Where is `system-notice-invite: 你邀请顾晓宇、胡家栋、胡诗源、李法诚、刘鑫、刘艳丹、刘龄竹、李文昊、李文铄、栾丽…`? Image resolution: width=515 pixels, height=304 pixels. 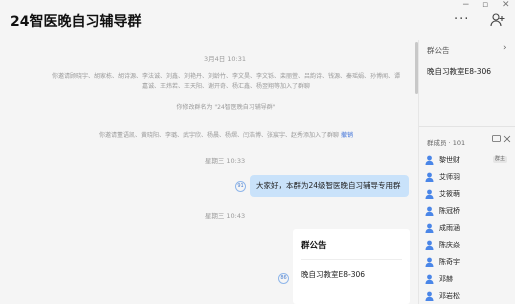 system-notice-invite: 你邀请顾晓宇、胡家栋、胡诗源、李法诚、刘鑫、刘艳丹、刘龄竹、李文昊、李文铄、栾丽… is located at coordinates (225, 81).